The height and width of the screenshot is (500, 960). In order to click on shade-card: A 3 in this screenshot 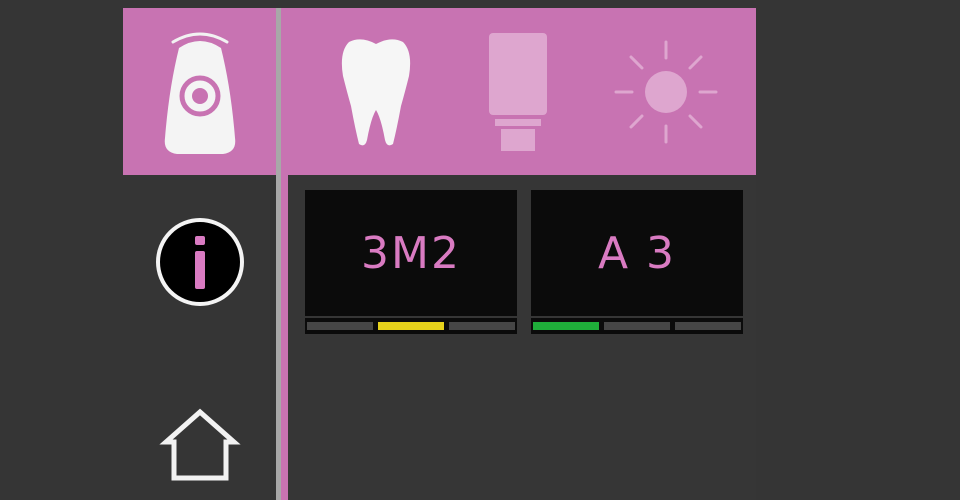, I will do `click(637, 262)`.